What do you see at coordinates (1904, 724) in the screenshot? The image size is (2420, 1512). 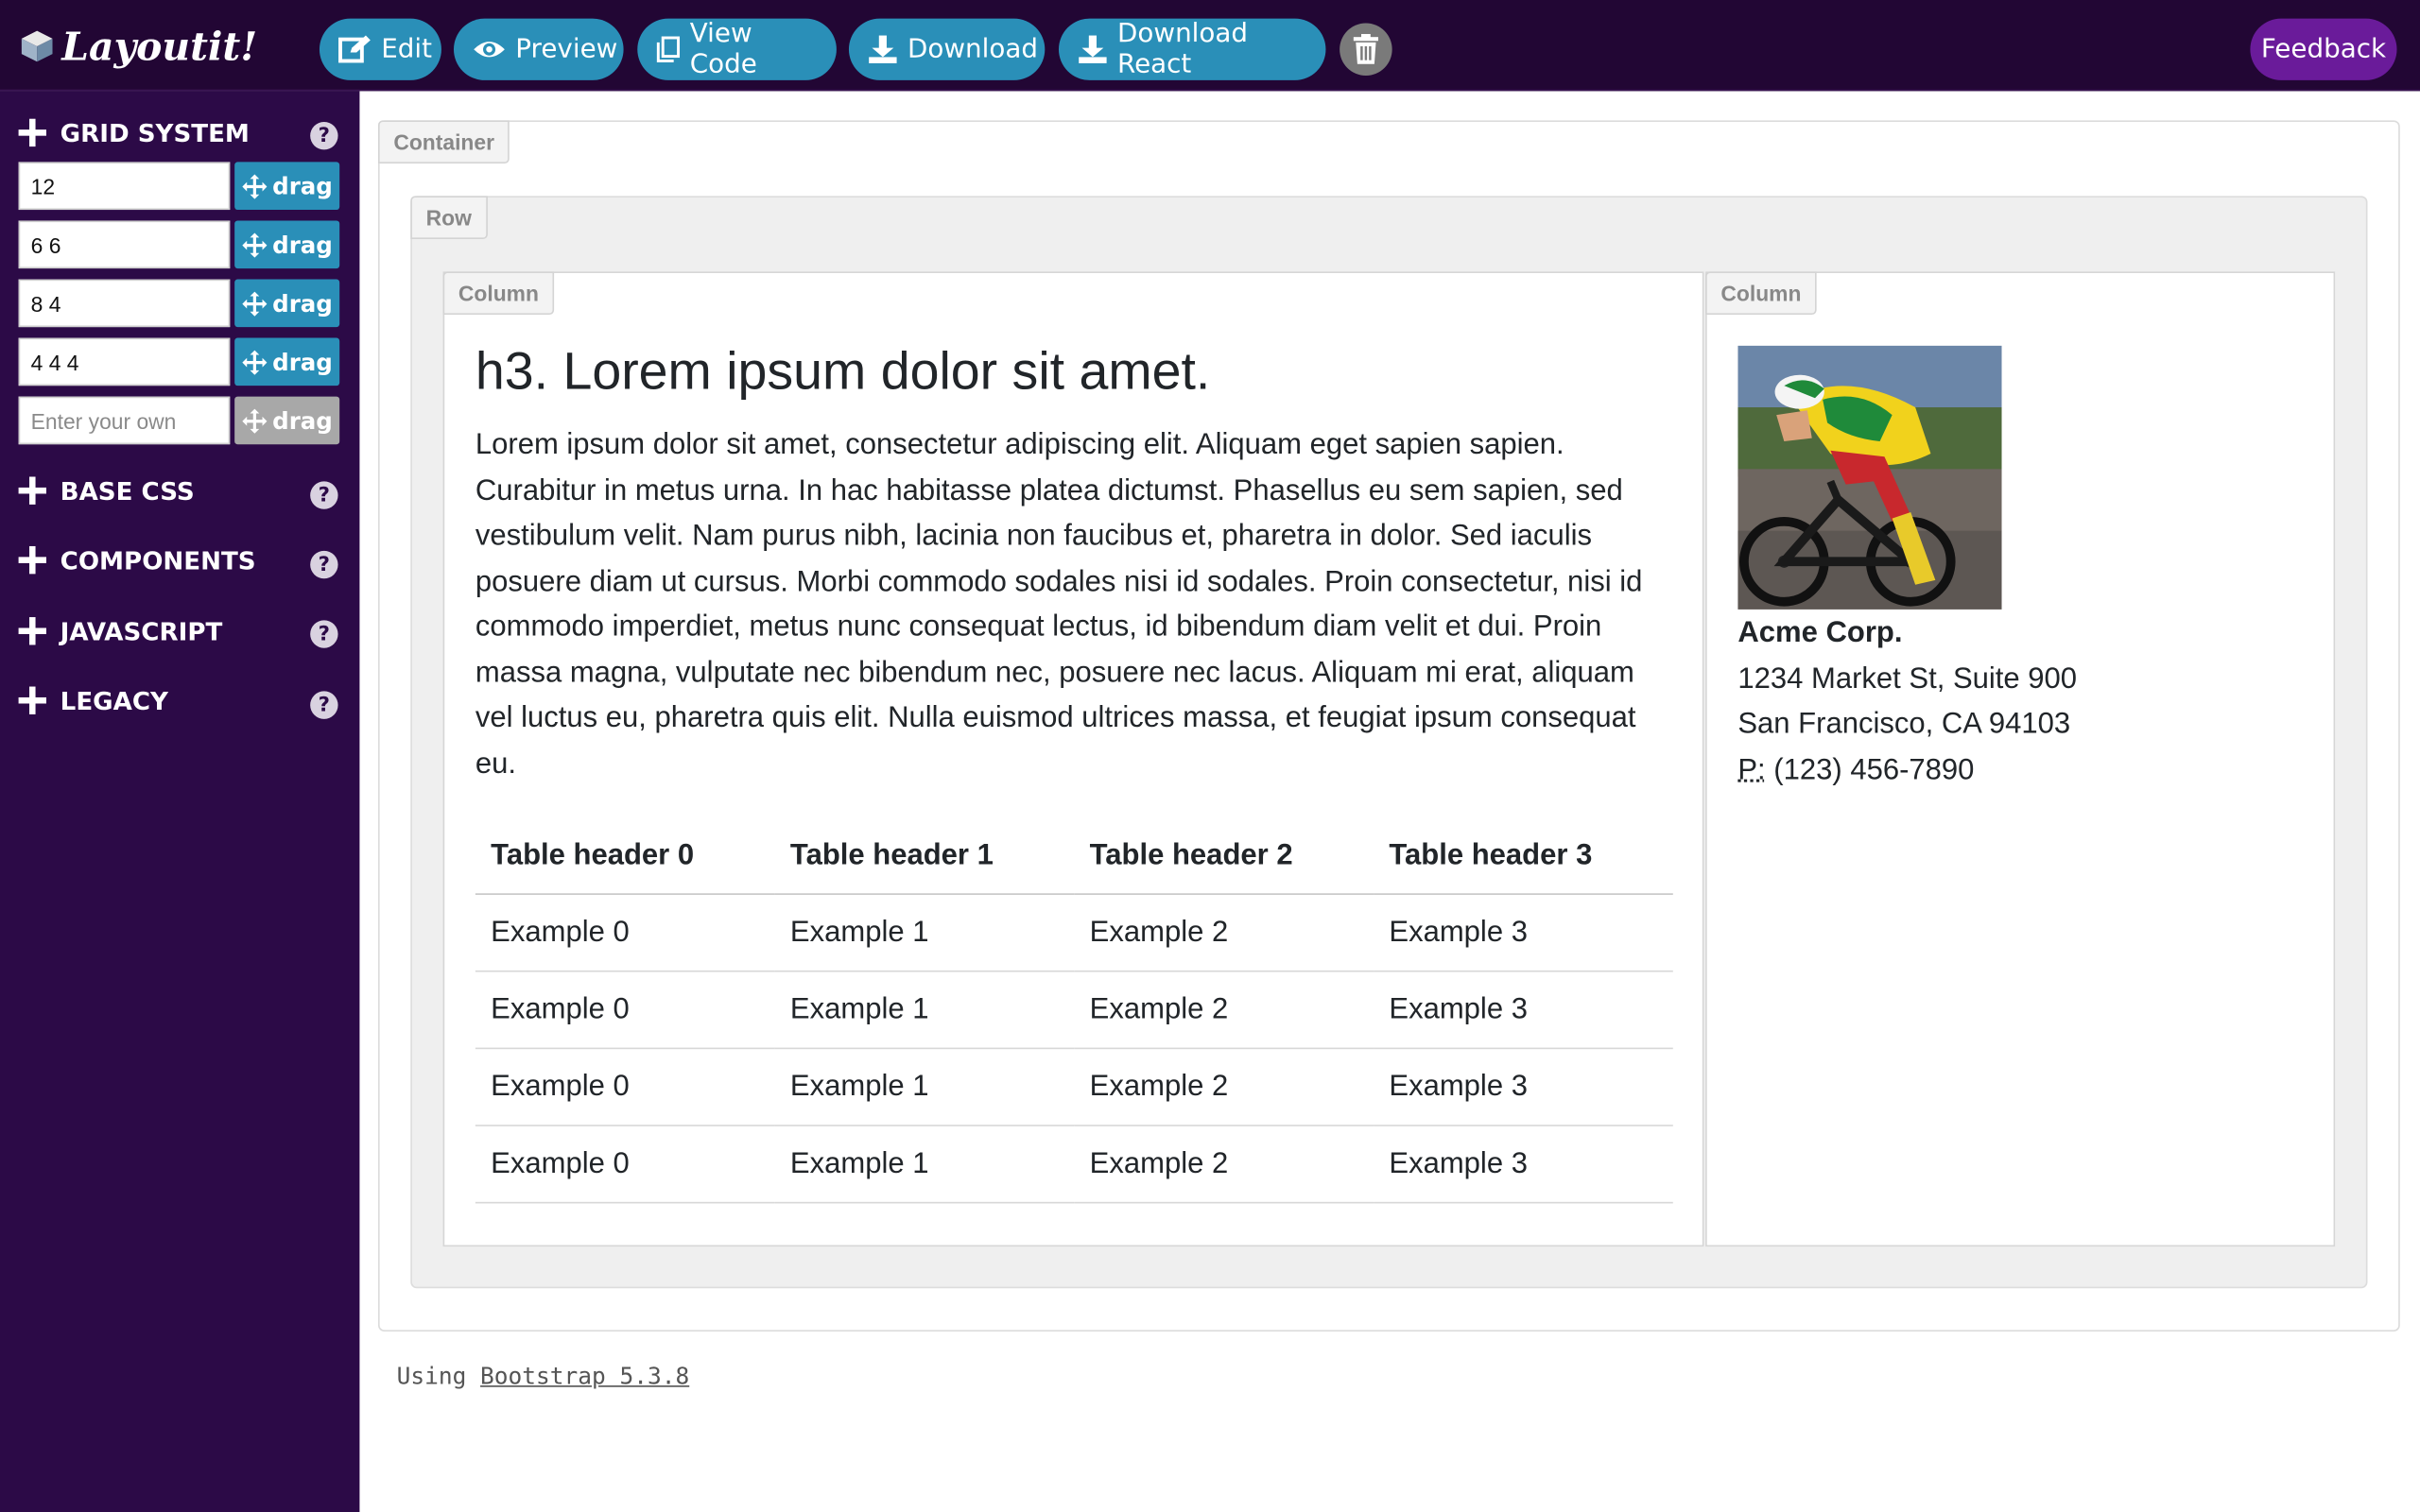 I see `address-line: San Francisco, CA 94103` at bounding box center [1904, 724].